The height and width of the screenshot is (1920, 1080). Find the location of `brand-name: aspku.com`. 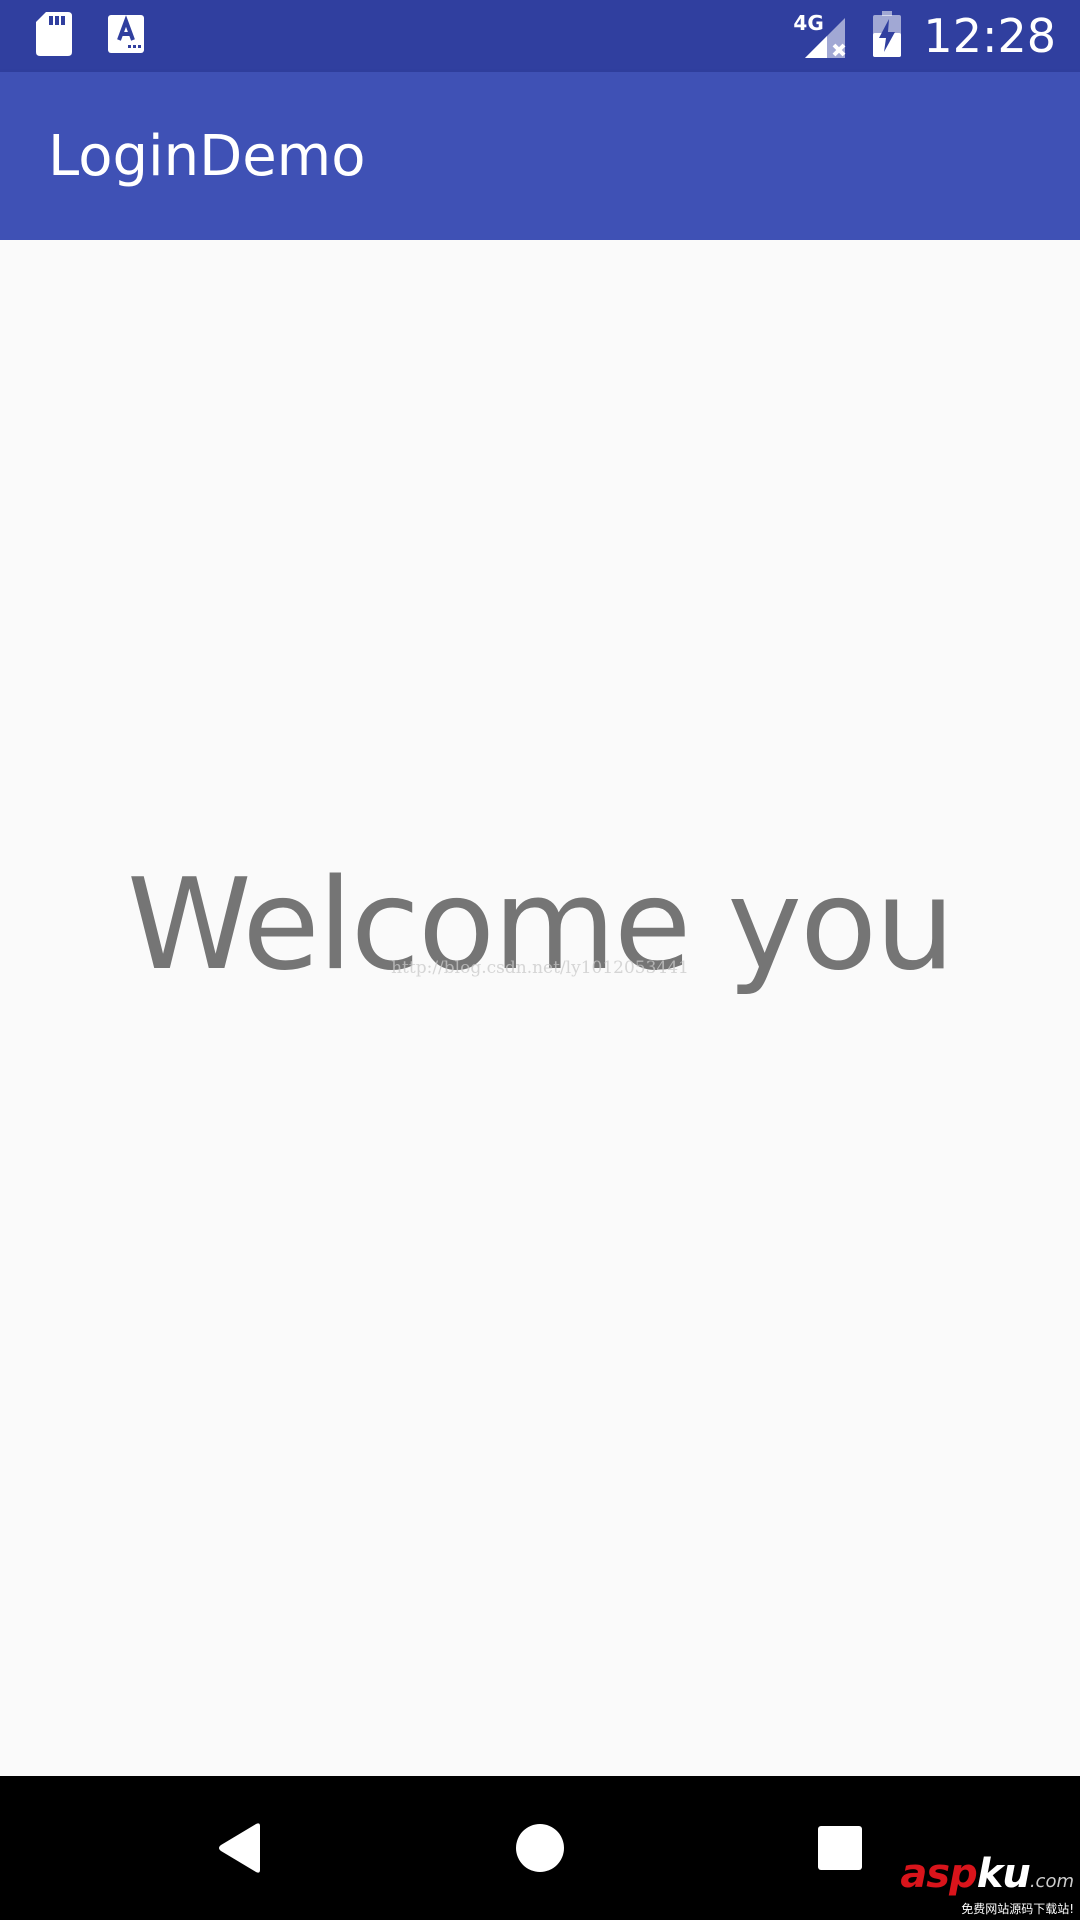

brand-name: aspku.com is located at coordinates (987, 1878).